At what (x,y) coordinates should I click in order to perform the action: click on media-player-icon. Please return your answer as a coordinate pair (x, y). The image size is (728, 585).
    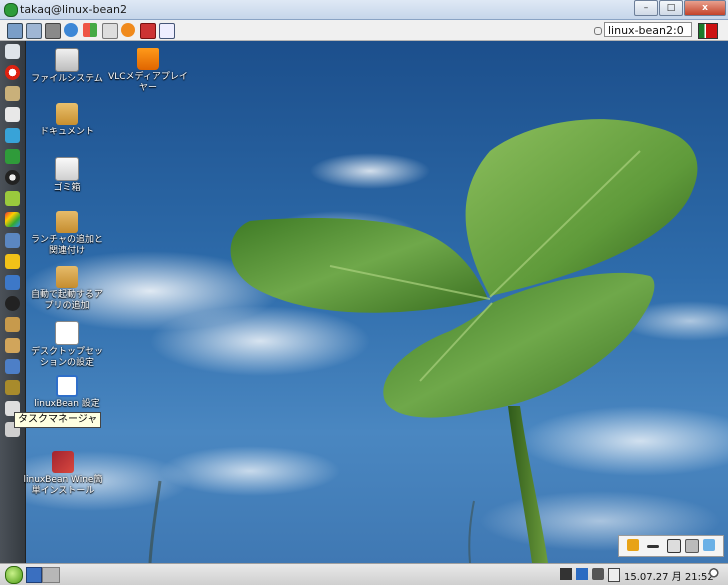
    Looking at the image, I should click on (12, 177).